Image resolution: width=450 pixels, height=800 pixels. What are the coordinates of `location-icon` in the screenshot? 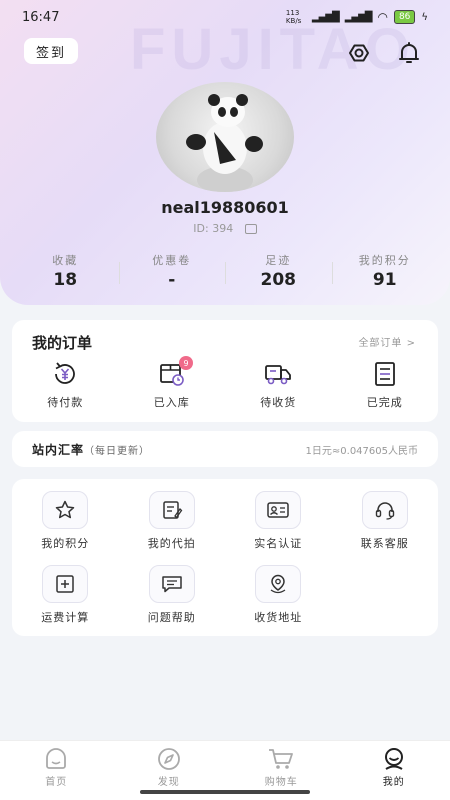 It's located at (278, 584).